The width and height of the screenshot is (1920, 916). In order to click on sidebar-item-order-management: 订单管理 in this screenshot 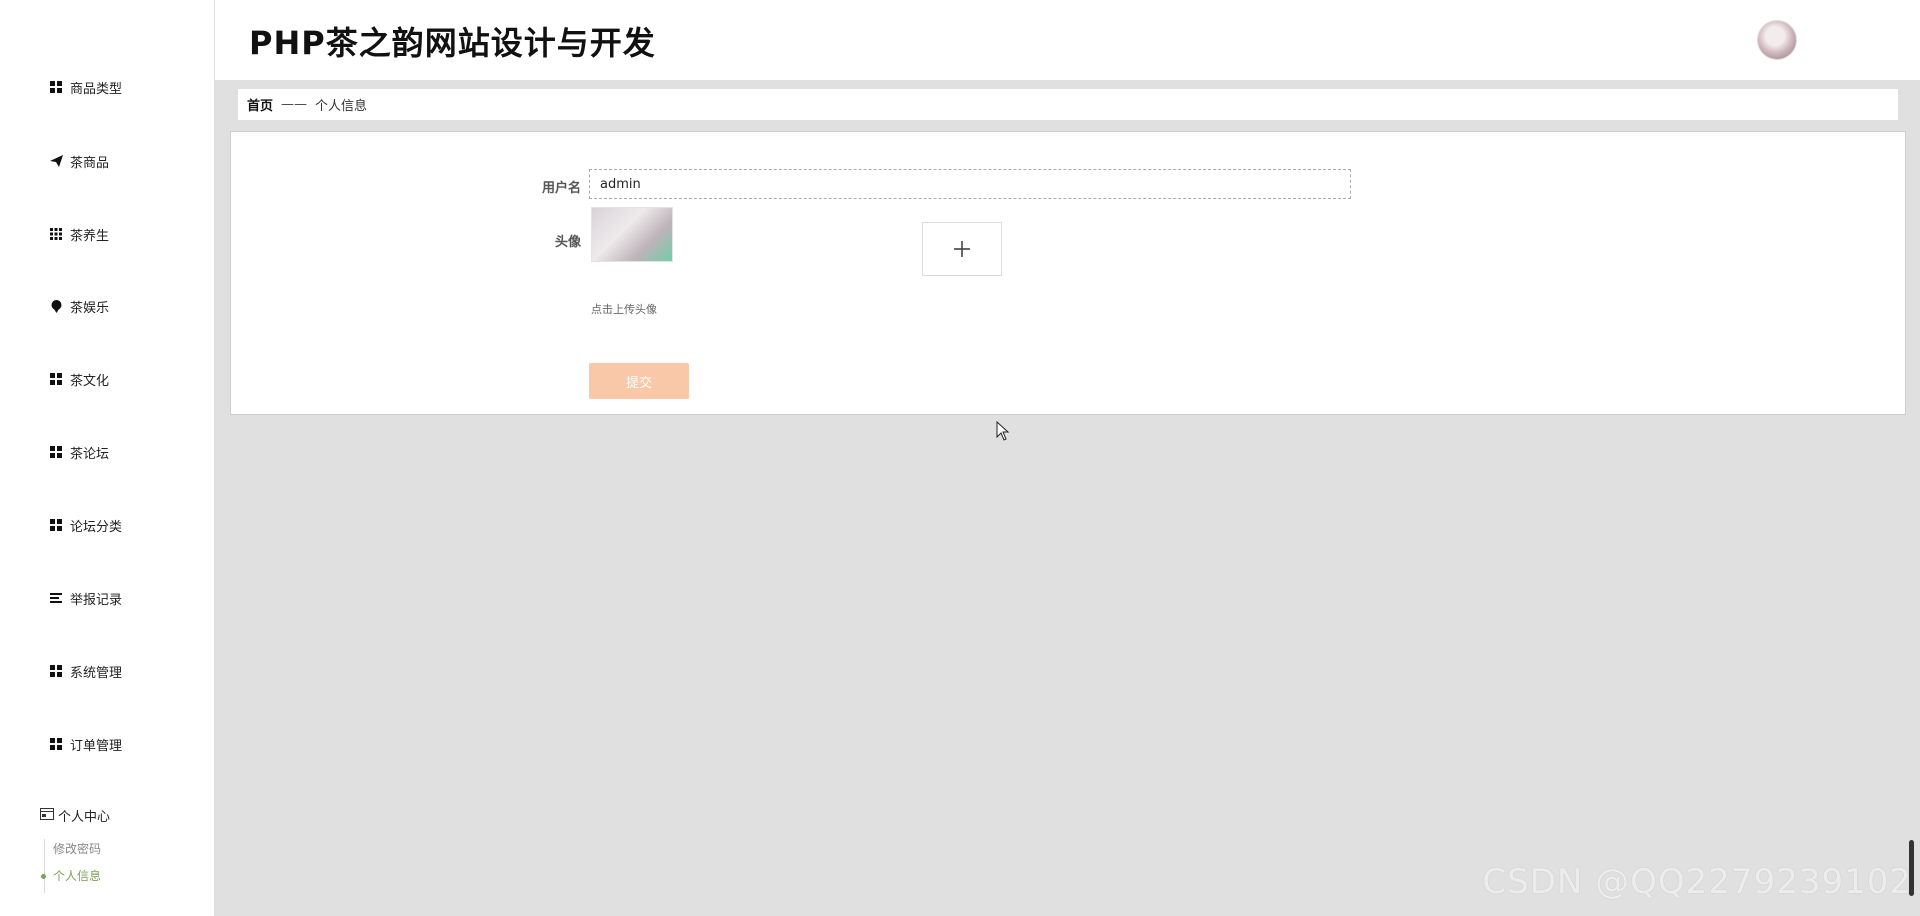, I will do `click(85, 744)`.